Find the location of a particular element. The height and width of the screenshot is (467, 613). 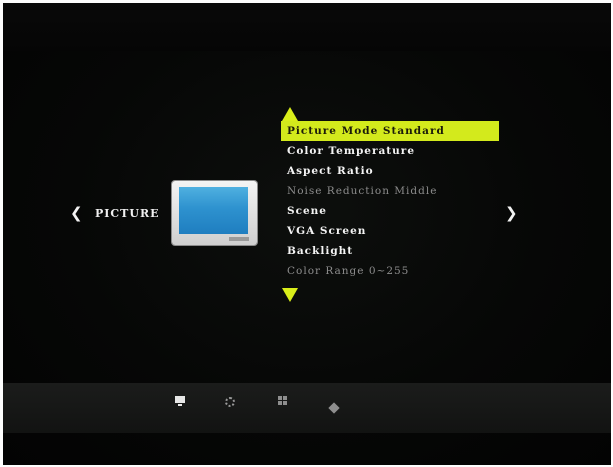

gear-icon is located at coordinates (230, 402).